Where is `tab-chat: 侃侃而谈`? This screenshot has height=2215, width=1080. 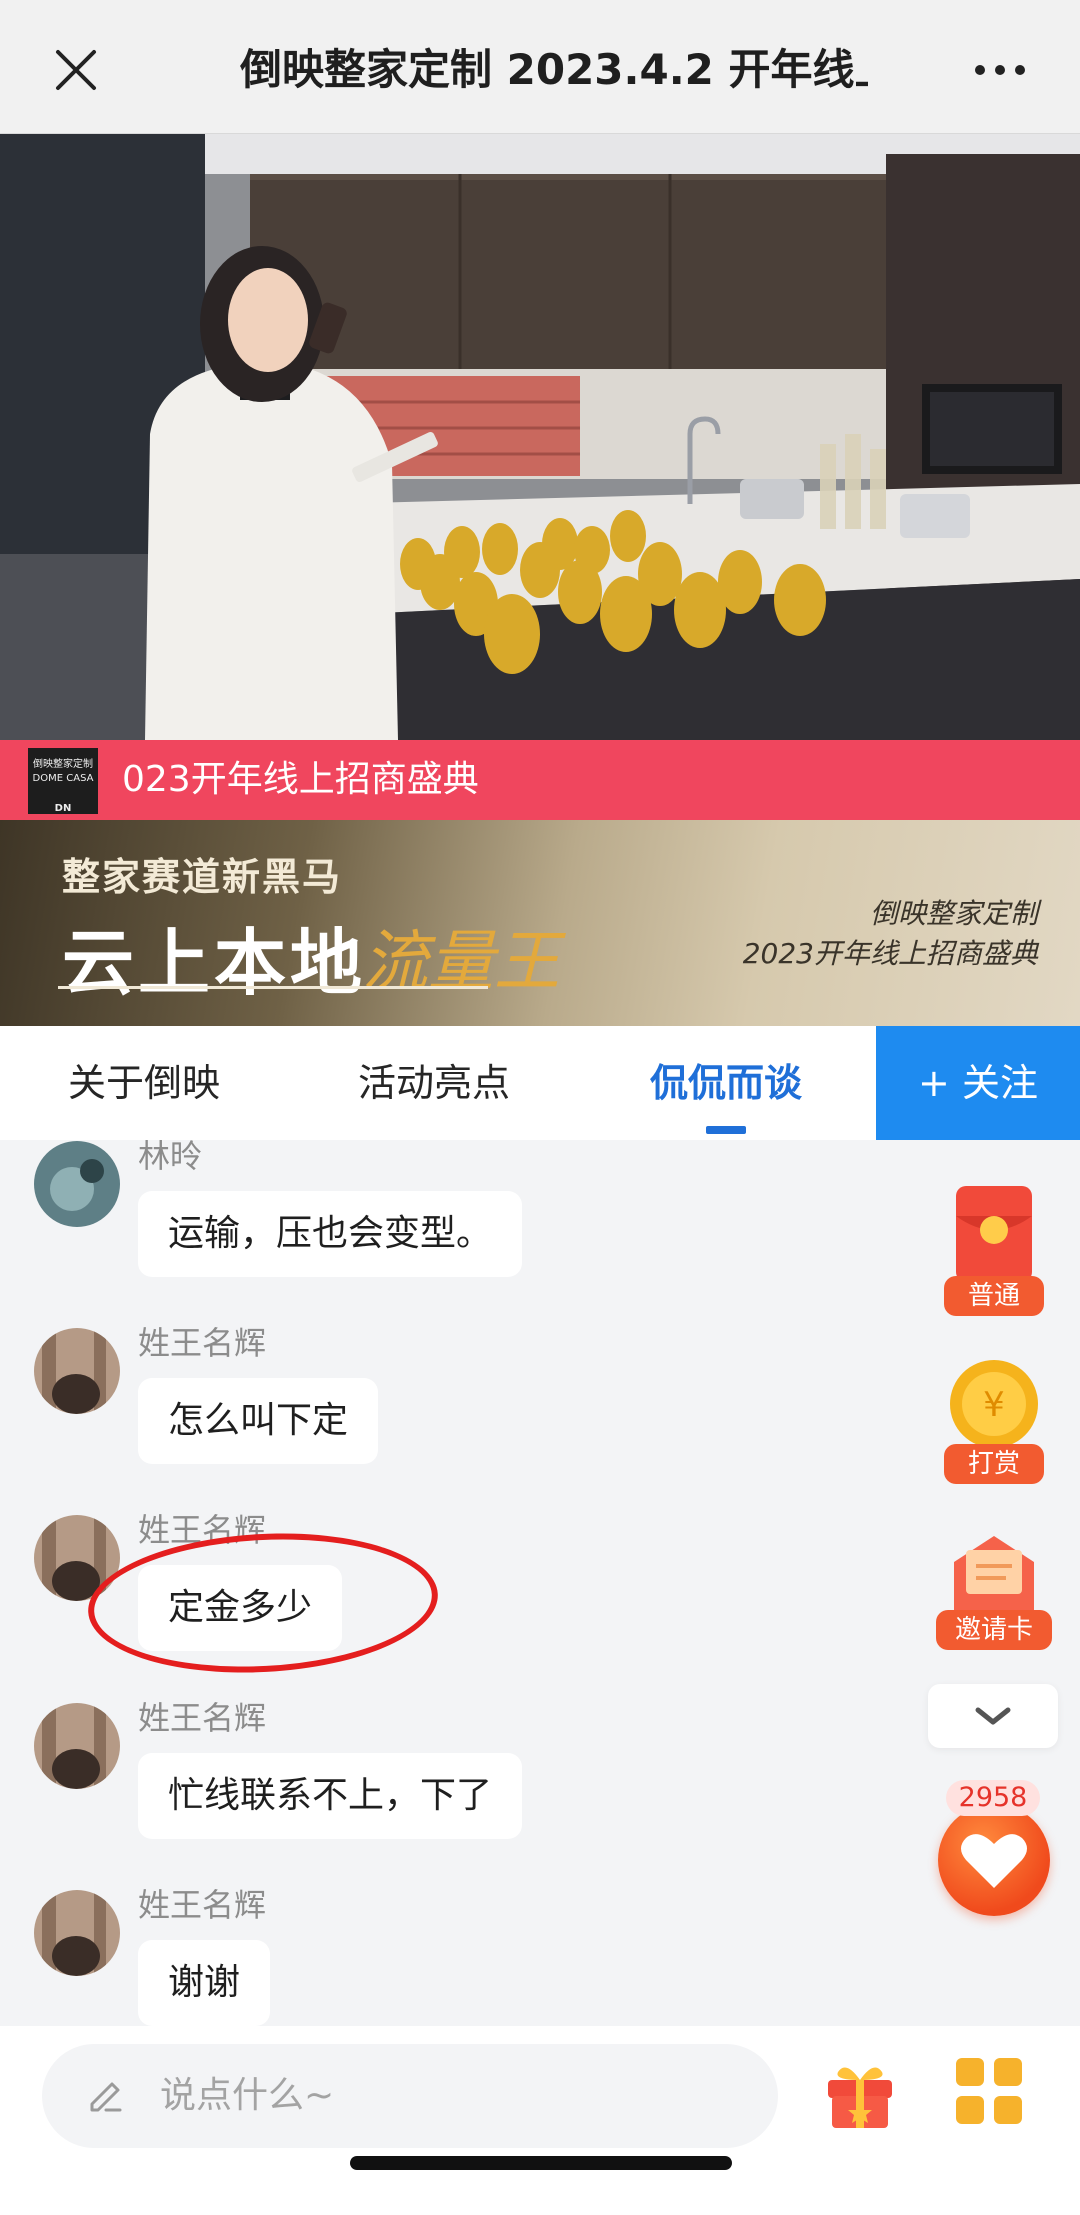 tab-chat: 侃侃而谈 is located at coordinates (726, 1083).